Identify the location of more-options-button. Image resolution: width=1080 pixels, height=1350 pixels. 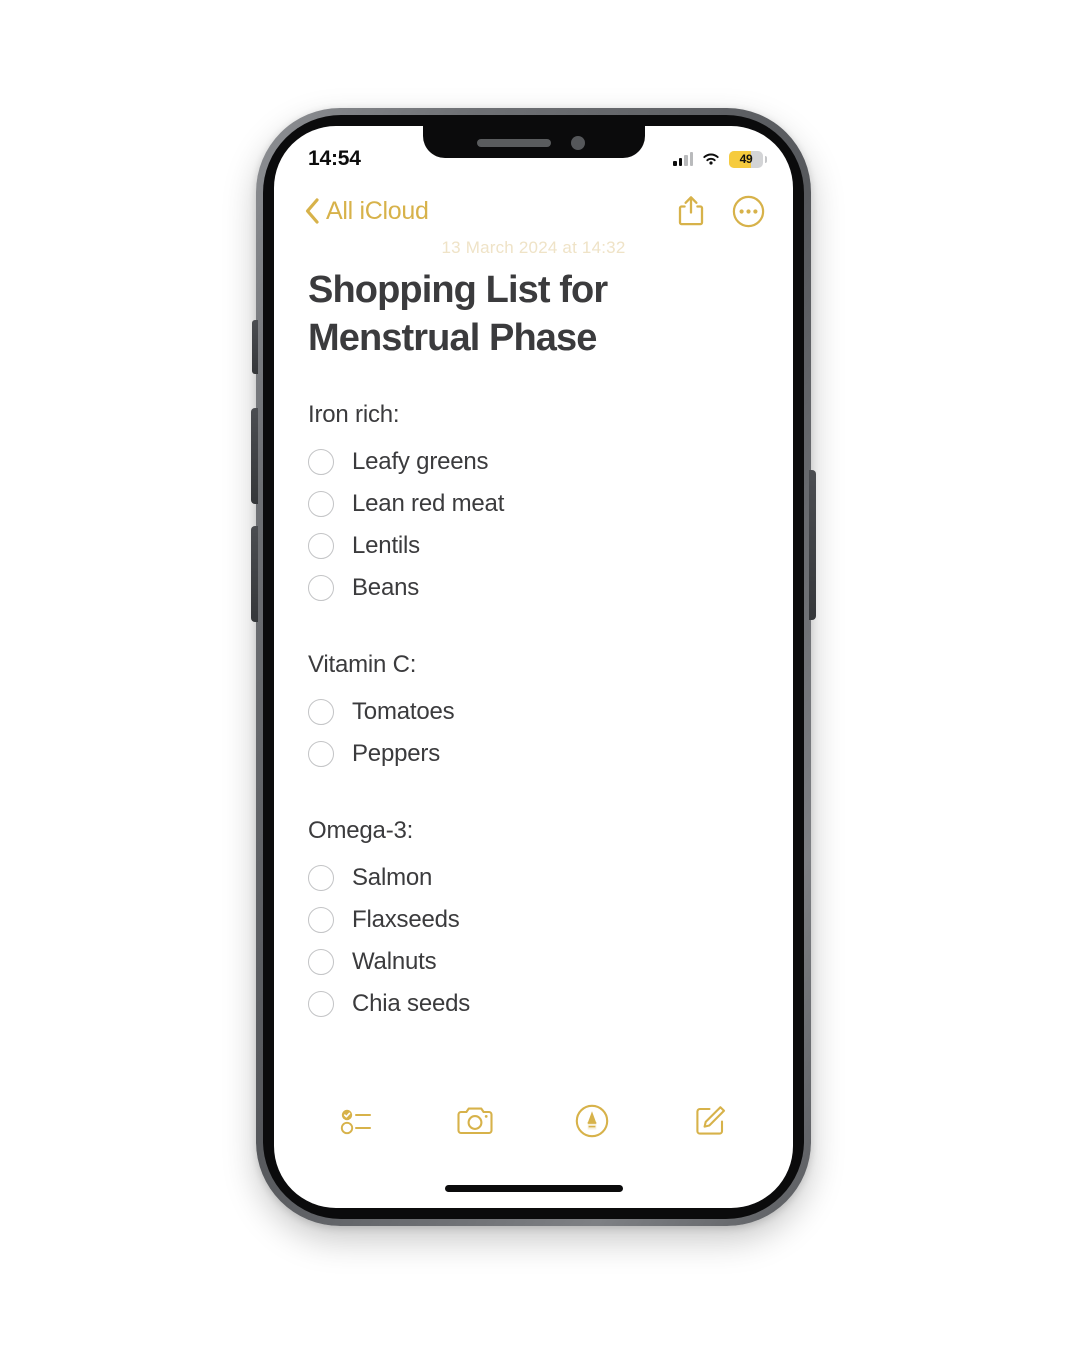
(748, 211).